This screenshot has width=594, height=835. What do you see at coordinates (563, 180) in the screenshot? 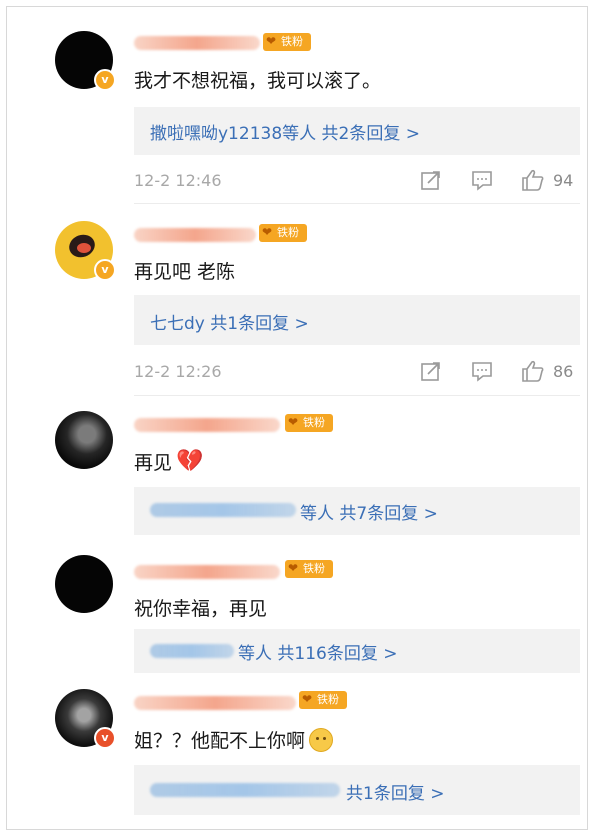
I see `like-count: 94` at bounding box center [563, 180].